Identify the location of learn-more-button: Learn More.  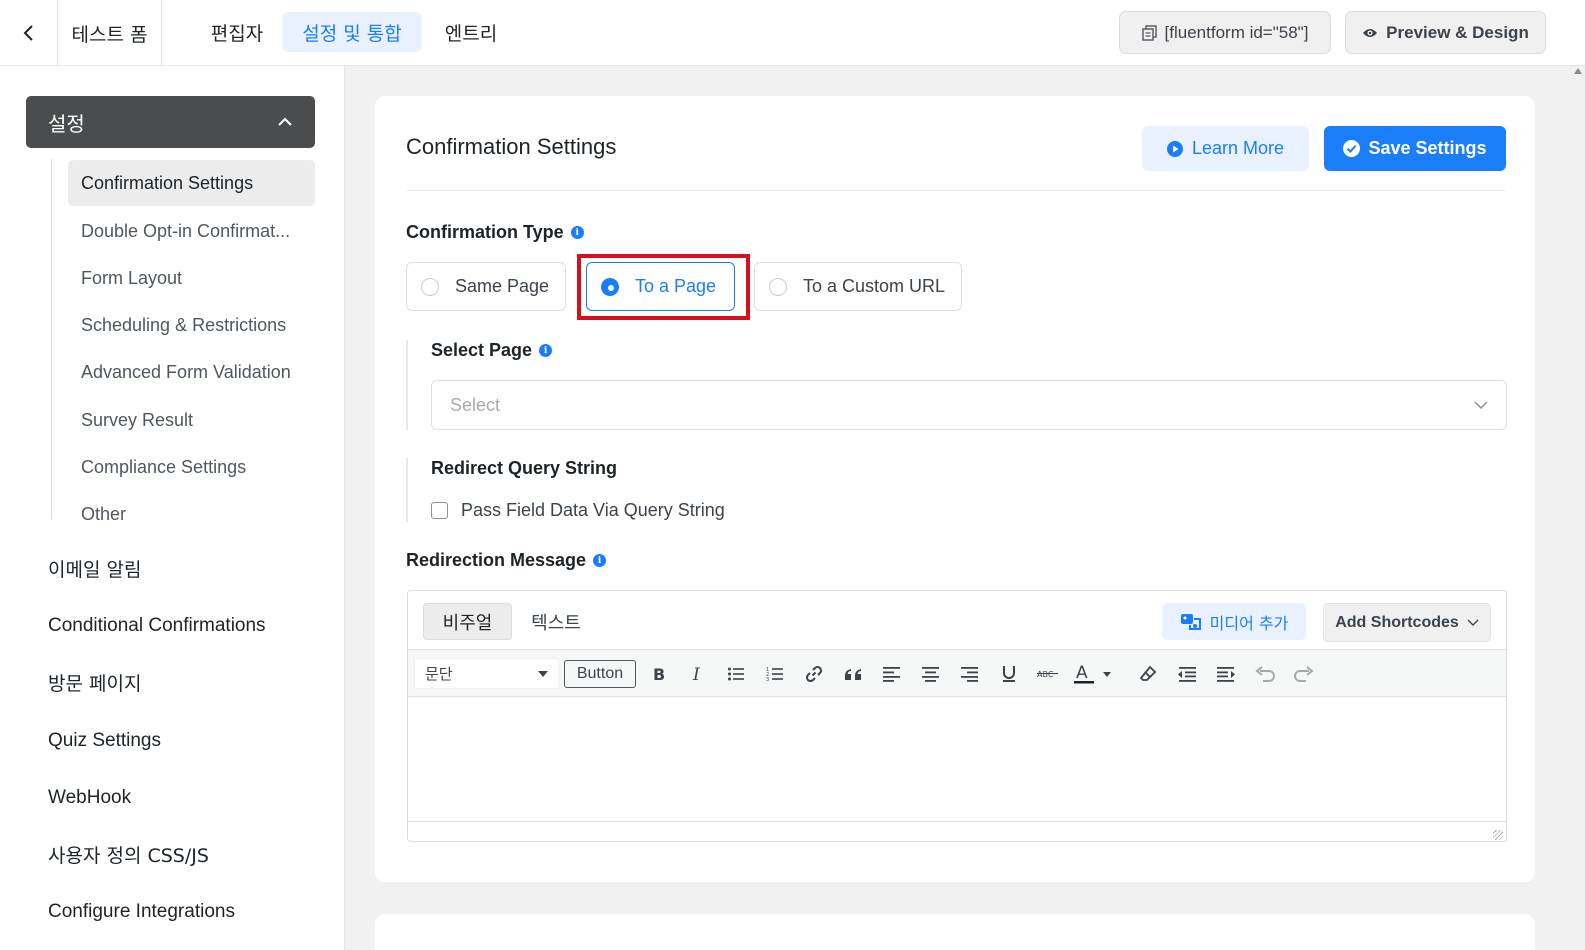
(1225, 148).